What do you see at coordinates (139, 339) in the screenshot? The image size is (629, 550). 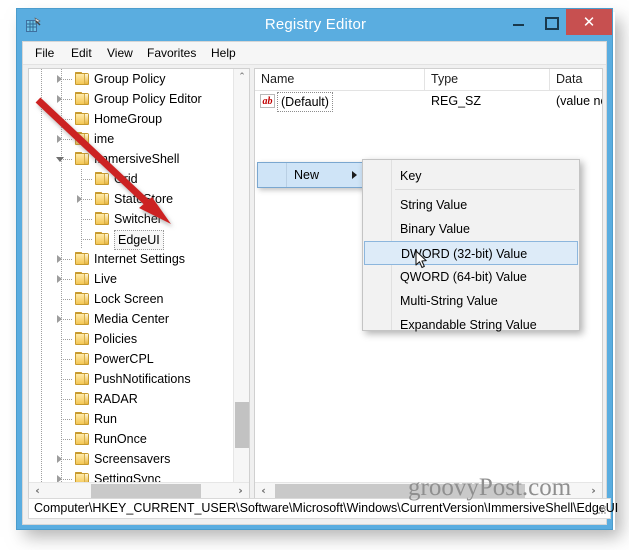 I see `tree-item-policies: Policies` at bounding box center [139, 339].